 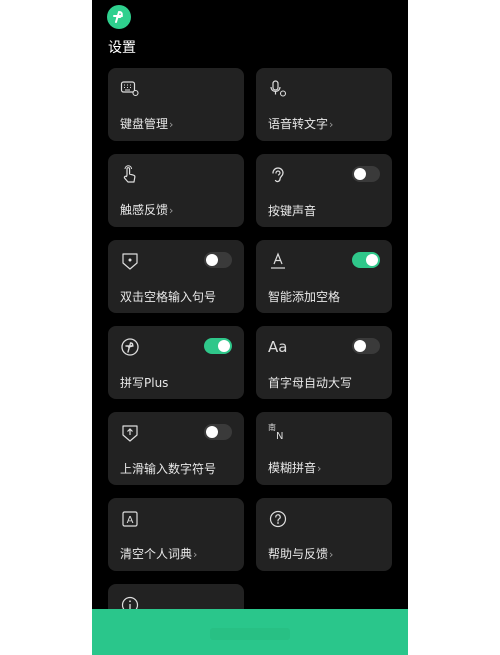 What do you see at coordinates (324, 534) in the screenshot?
I see `help-feedback-card: 帮助与反馈›` at bounding box center [324, 534].